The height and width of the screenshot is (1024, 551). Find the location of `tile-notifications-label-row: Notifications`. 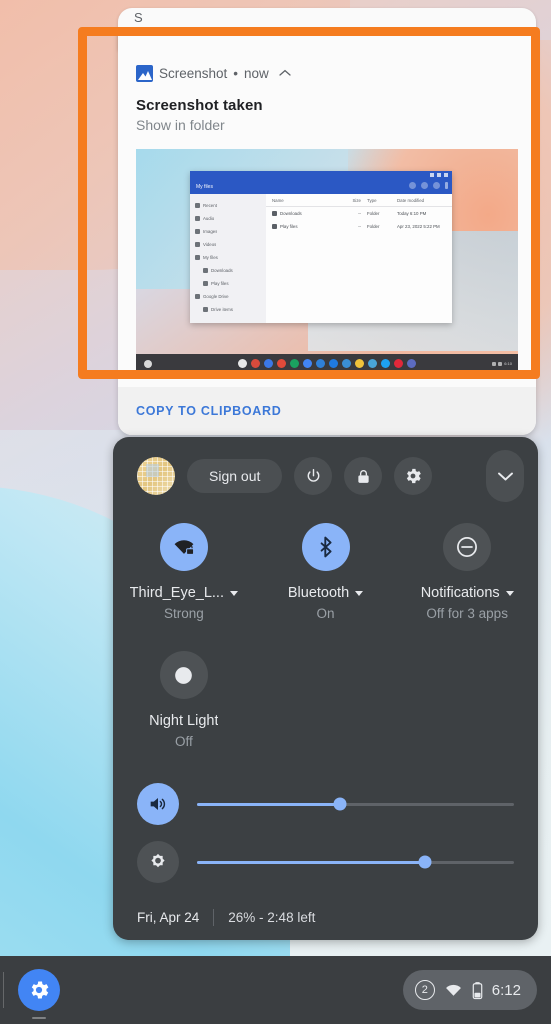

tile-notifications-label-row: Notifications is located at coordinates (467, 593).